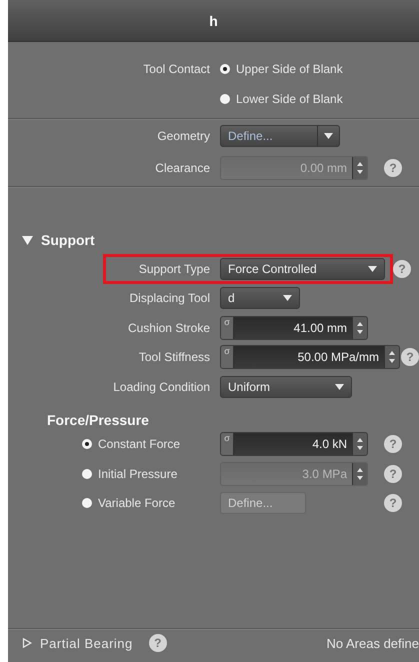  Describe the element at coordinates (289, 99) in the screenshot. I see `radio-label: Lower Side of Blank` at that location.